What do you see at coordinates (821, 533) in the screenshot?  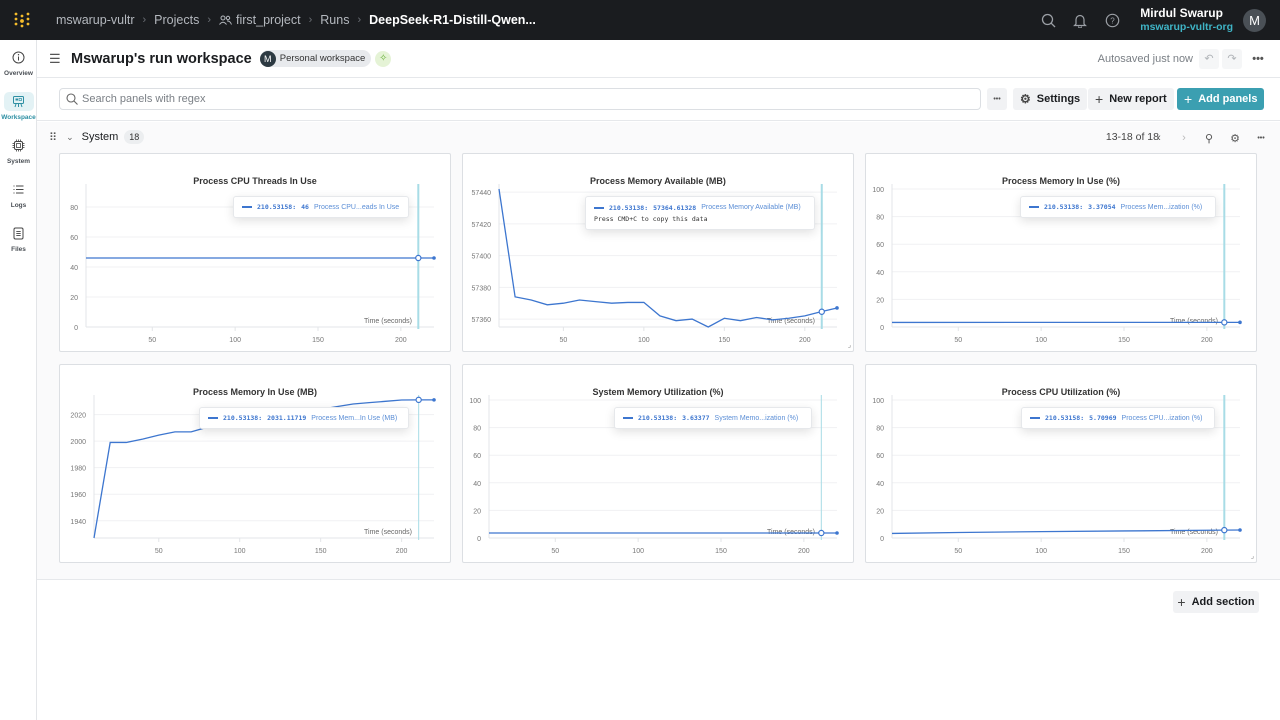 I see `hover-point` at bounding box center [821, 533].